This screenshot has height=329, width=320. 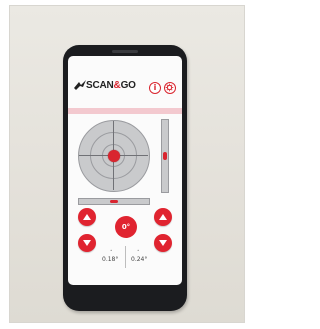 I want to click on left-up-button, so click(x=87, y=217).